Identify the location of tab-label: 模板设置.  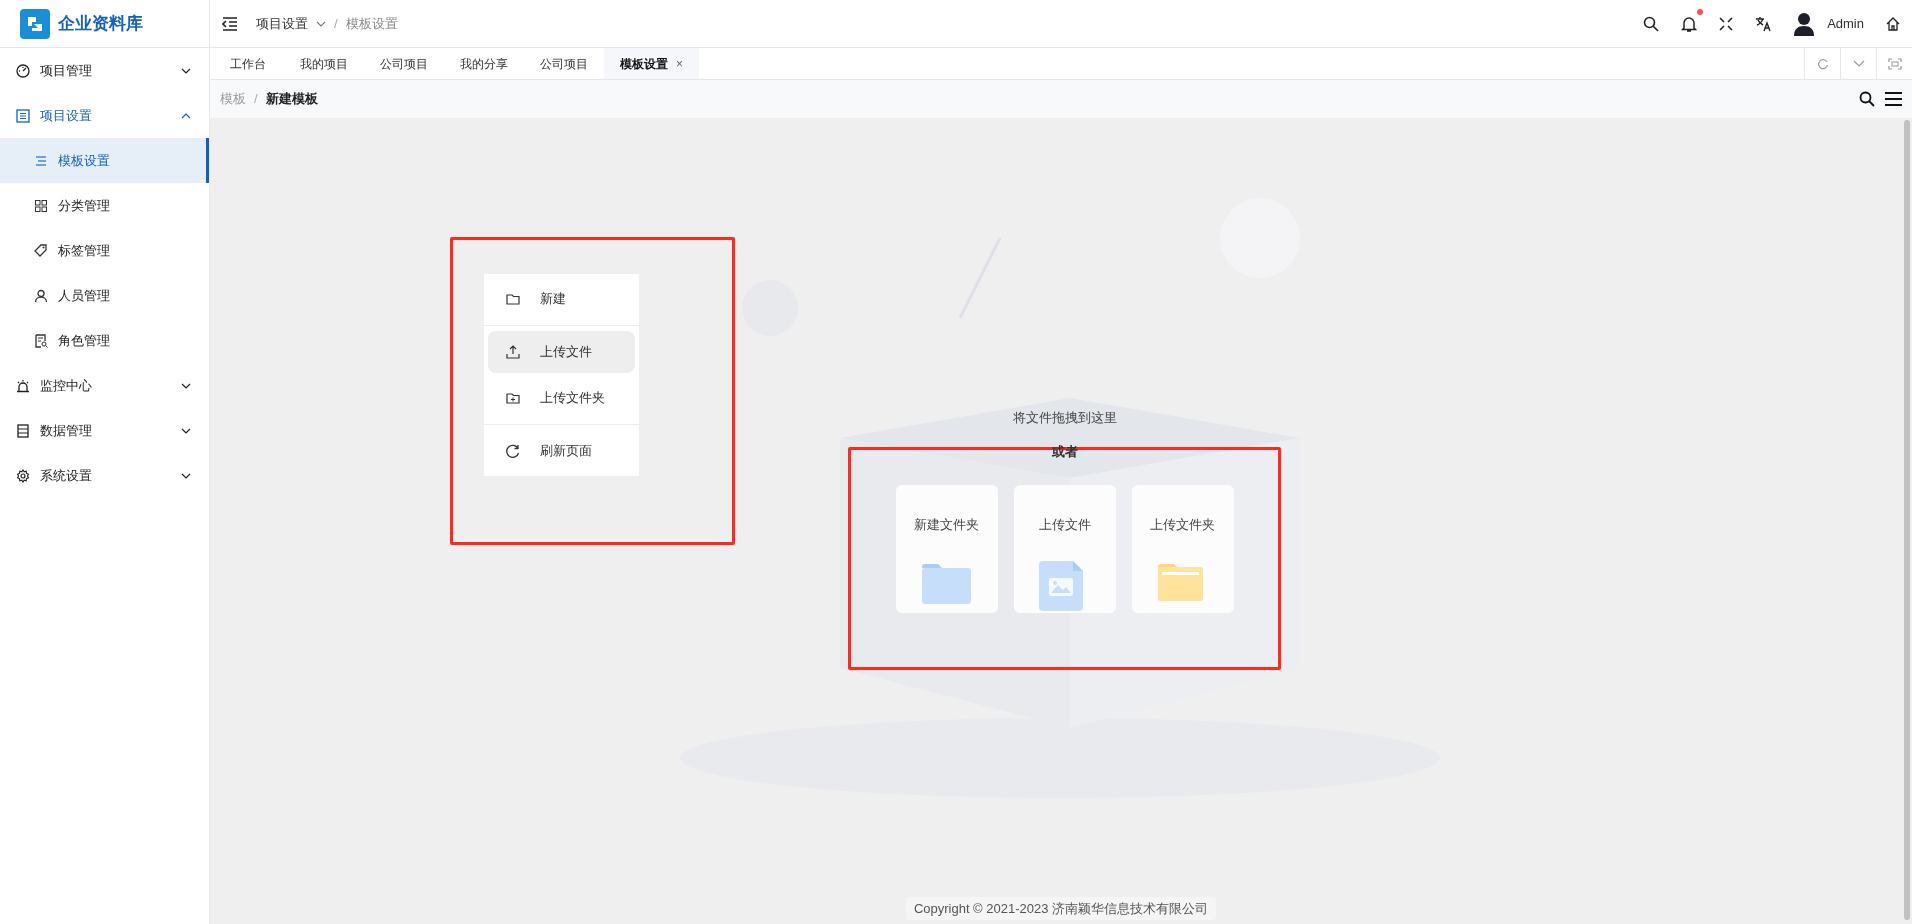
(644, 64).